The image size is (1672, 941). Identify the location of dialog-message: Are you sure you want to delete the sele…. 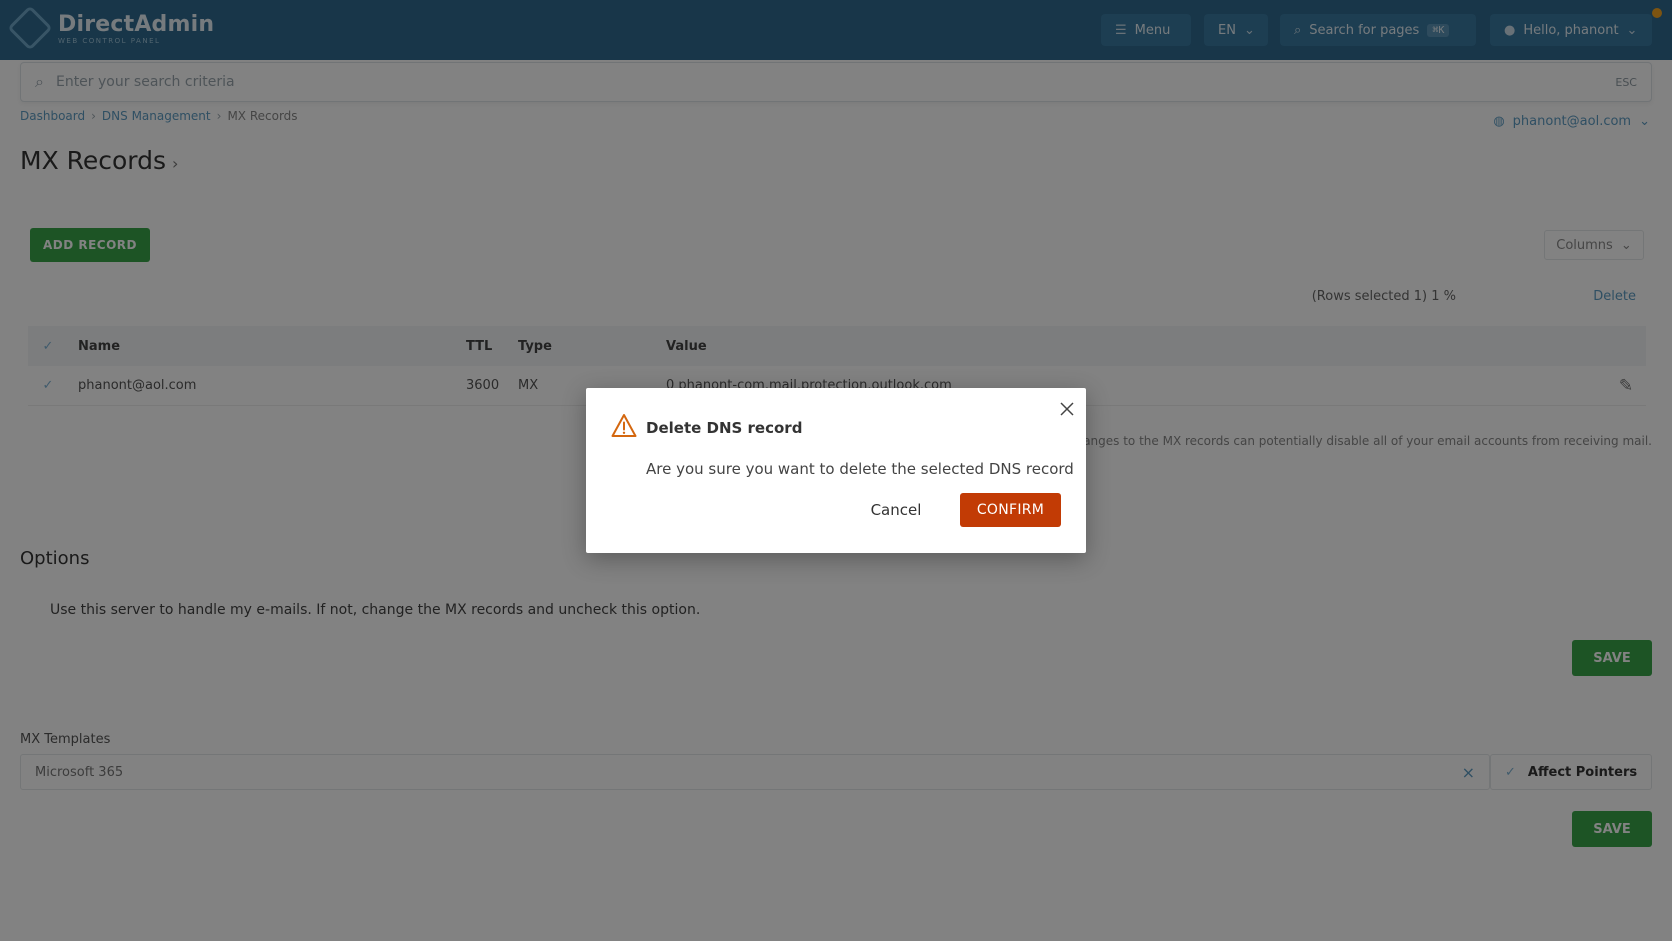
(860, 469).